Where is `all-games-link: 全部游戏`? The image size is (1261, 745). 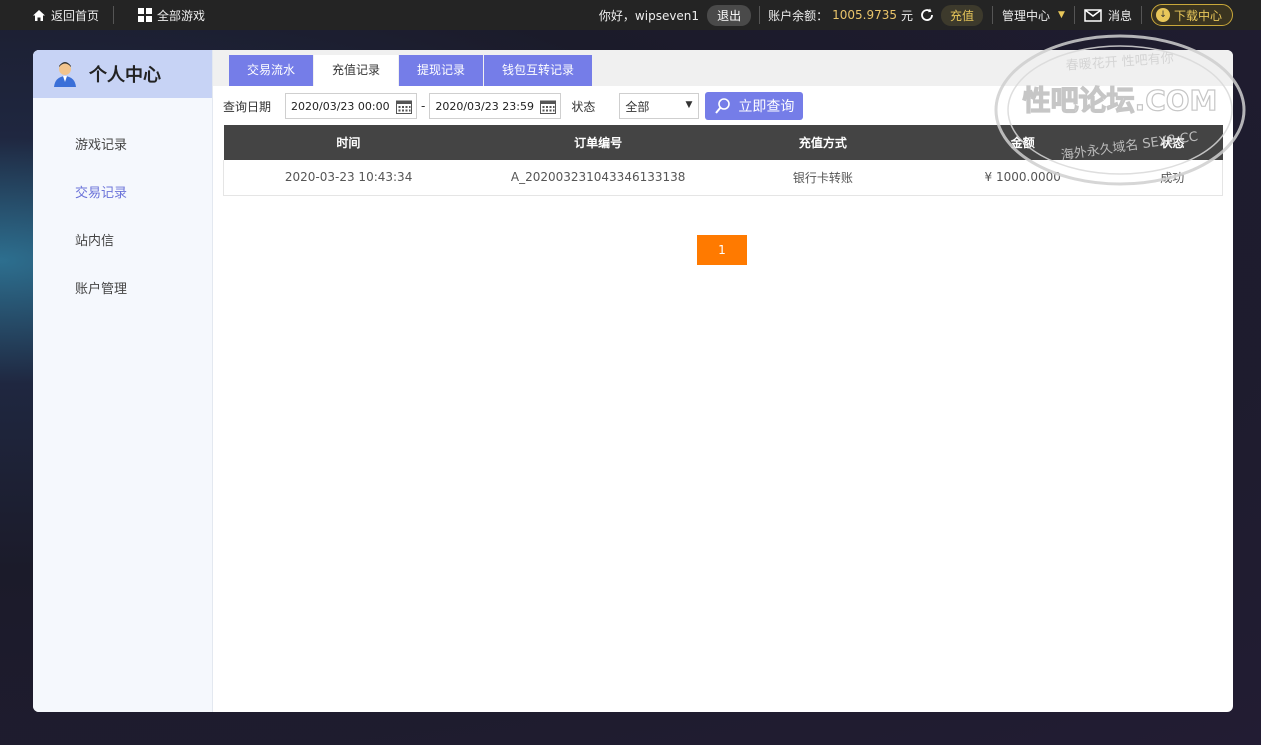
all-games-link: 全部游戏 is located at coordinates (171, 15).